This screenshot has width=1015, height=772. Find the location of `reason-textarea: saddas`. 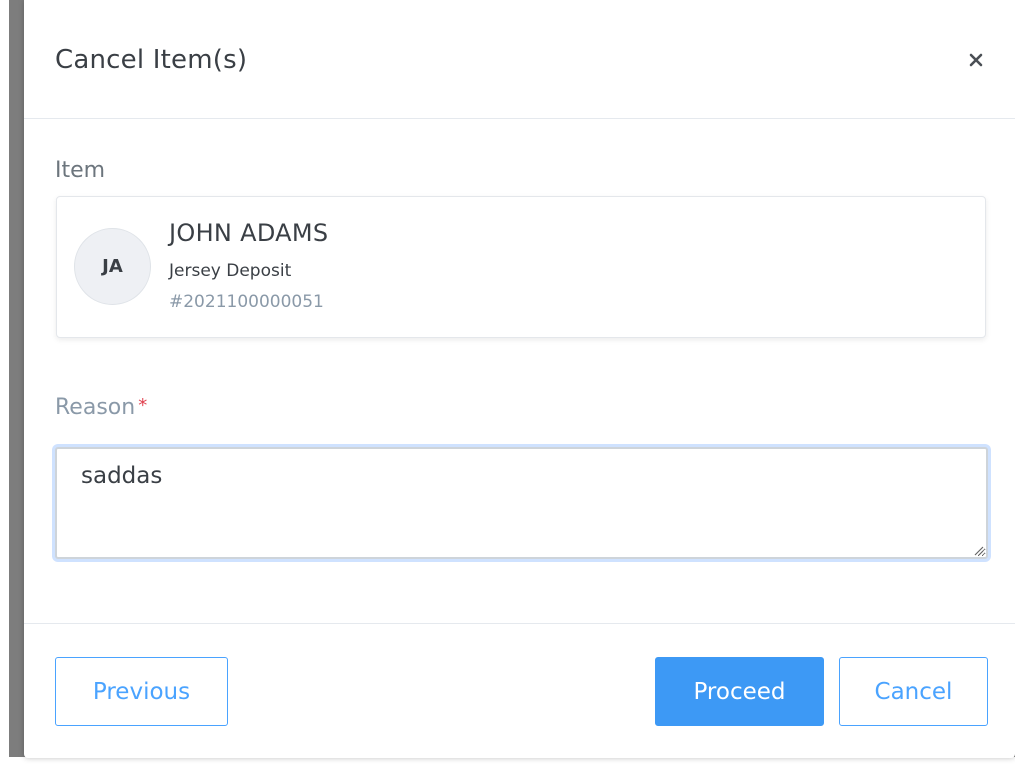

reason-textarea: saddas is located at coordinates (521, 503).